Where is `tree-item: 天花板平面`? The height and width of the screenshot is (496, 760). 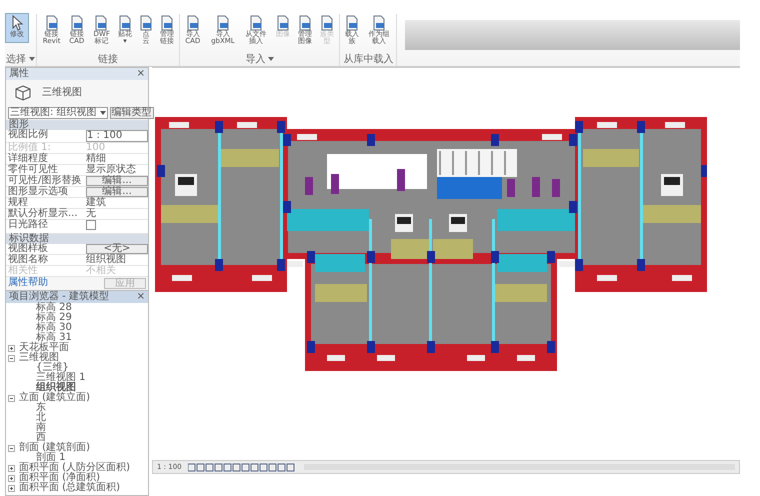
tree-item: 天花板平面 is located at coordinates (44, 348).